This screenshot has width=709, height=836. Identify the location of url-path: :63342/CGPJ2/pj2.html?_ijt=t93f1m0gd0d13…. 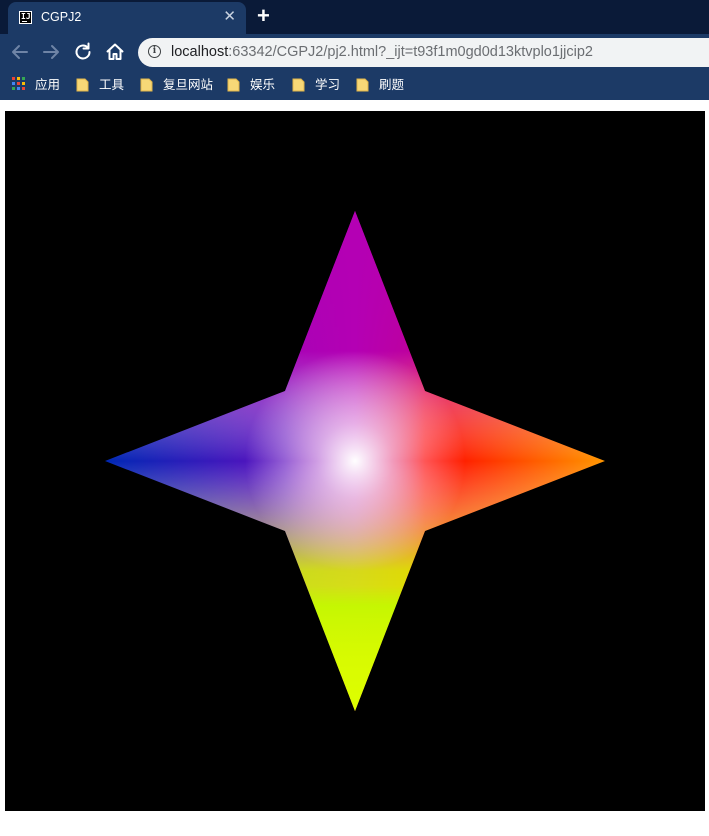
(410, 52).